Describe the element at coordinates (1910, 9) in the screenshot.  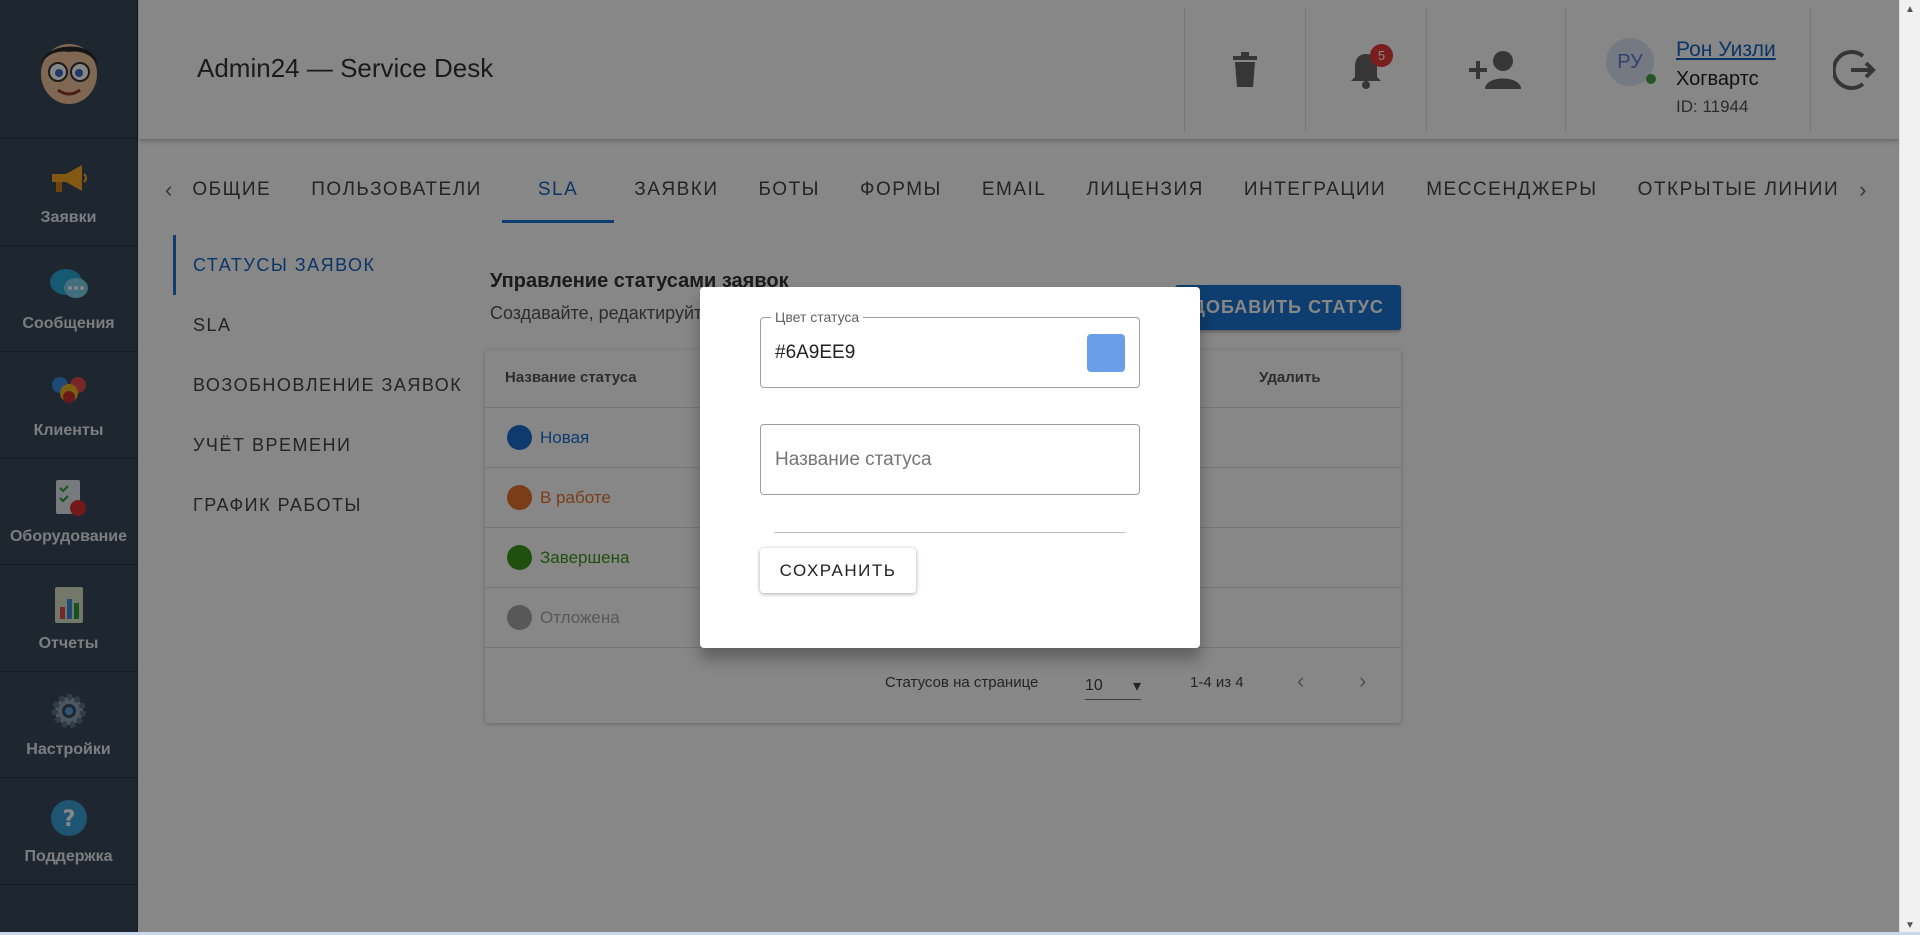
I see `scroll-up-icon: ▲` at that location.